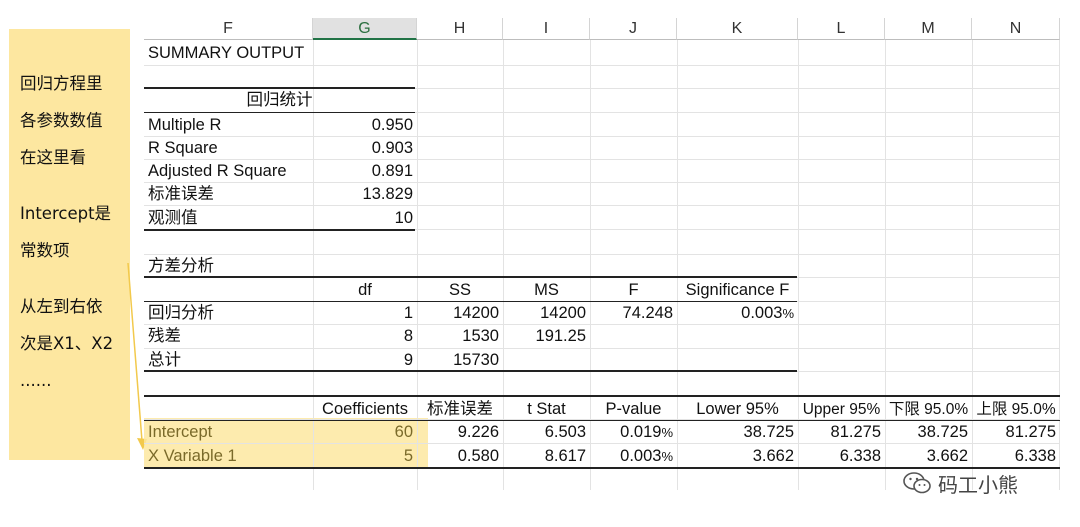 This screenshot has width=1080, height=527. I want to click on stat-value: 13.829, so click(365, 194).